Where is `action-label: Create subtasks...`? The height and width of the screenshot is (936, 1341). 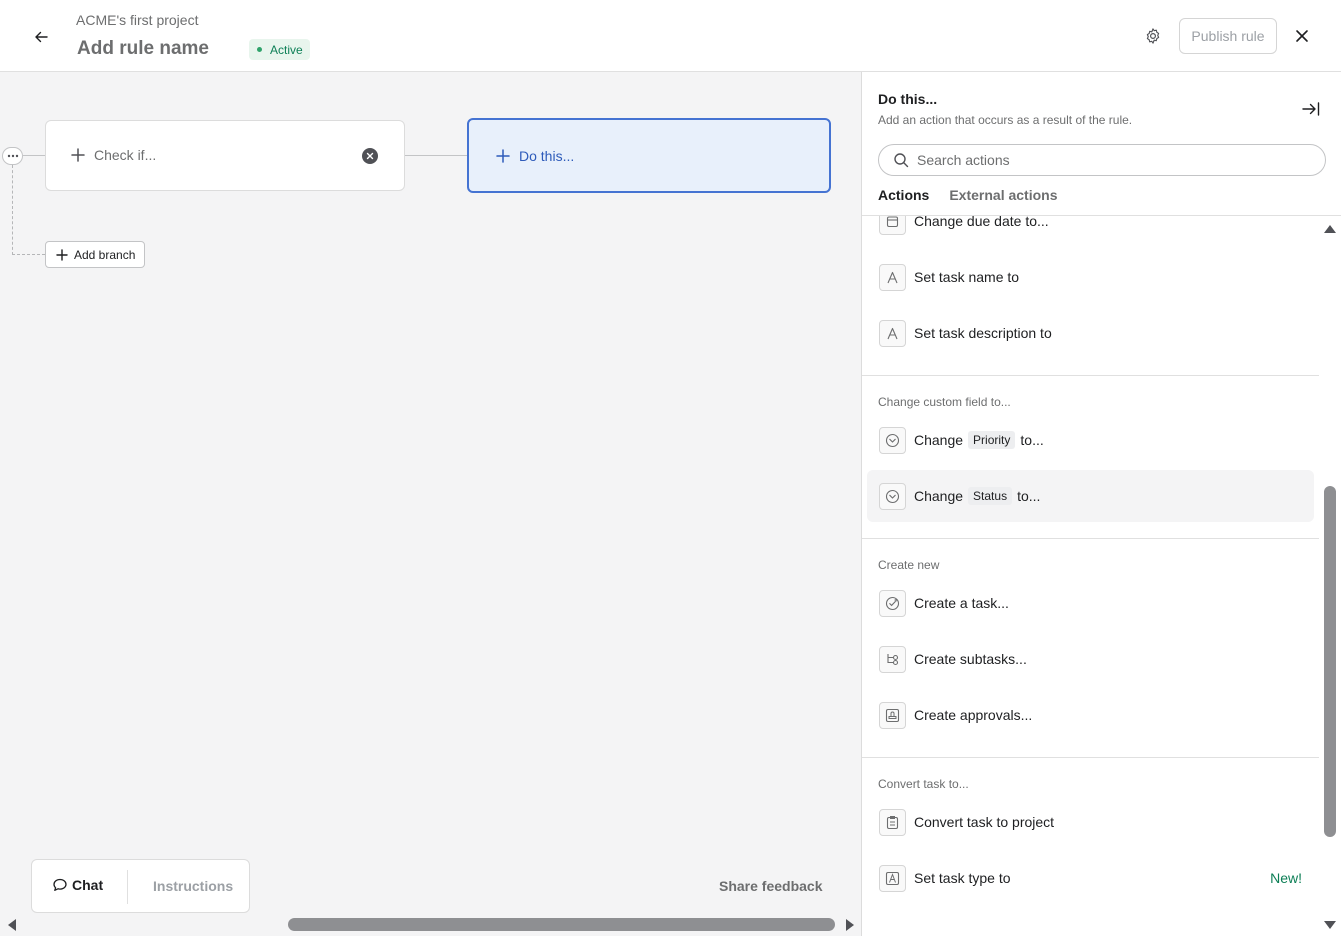
action-label: Create subtasks... is located at coordinates (970, 659).